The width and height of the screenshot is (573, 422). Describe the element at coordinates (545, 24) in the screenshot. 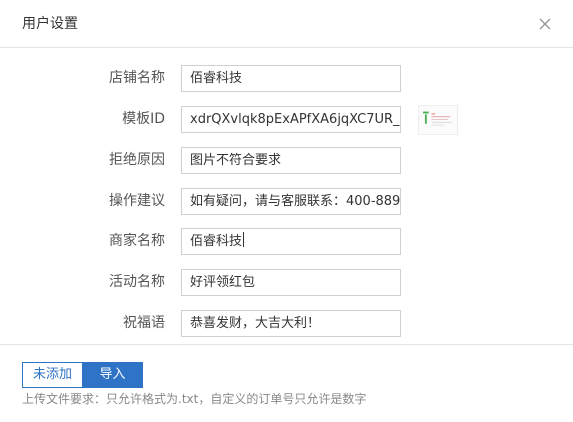

I see `close-icon` at that location.